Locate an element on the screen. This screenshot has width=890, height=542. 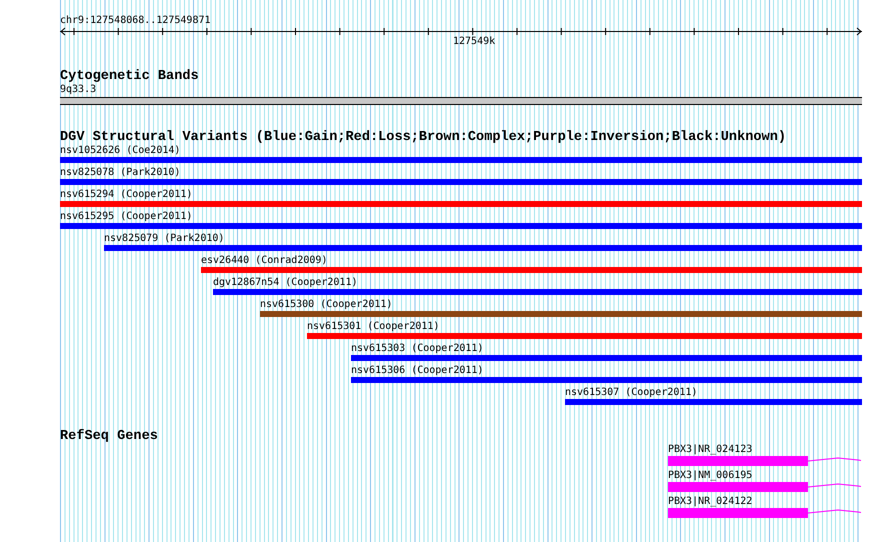
track-title: Cytogenetic Bands is located at coordinates (129, 77).